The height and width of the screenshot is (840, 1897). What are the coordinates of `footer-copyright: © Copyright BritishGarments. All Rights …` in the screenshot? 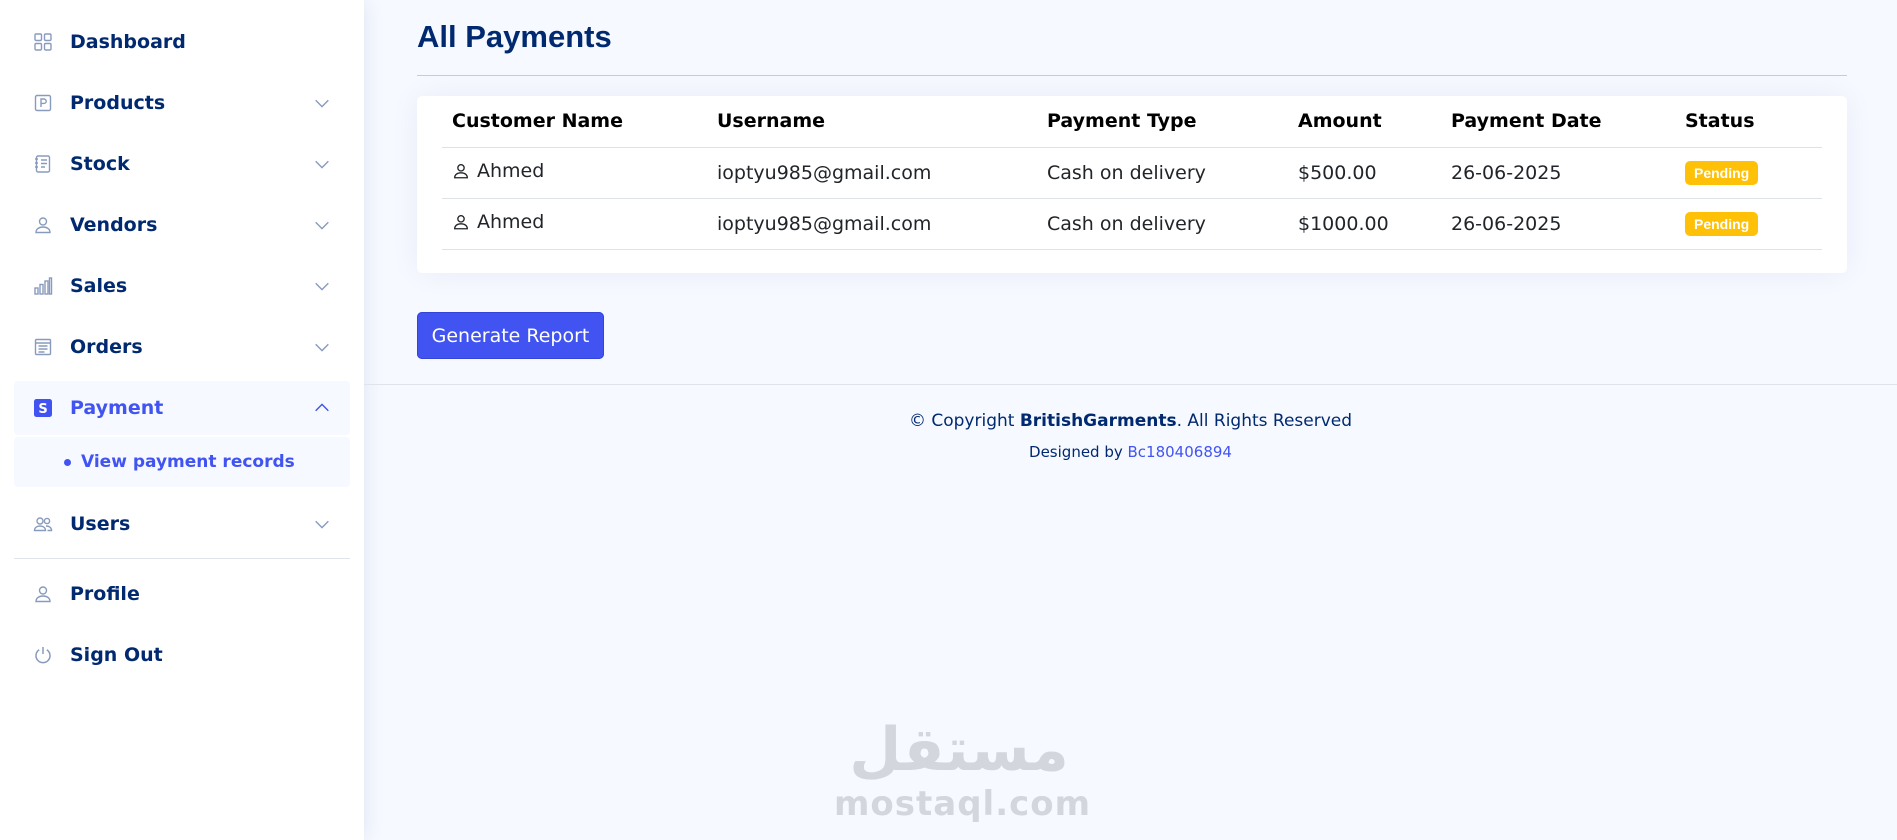 It's located at (1130, 421).